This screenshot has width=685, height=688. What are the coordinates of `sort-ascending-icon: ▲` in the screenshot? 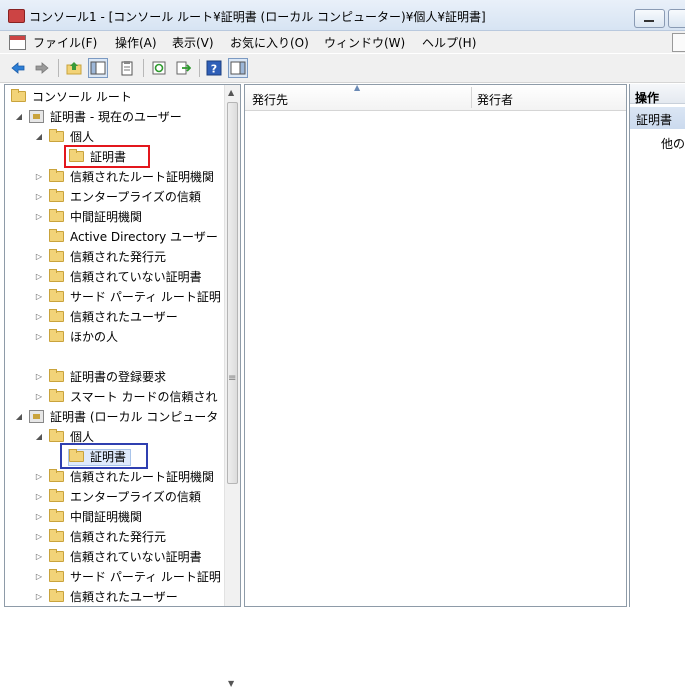 It's located at (357, 87).